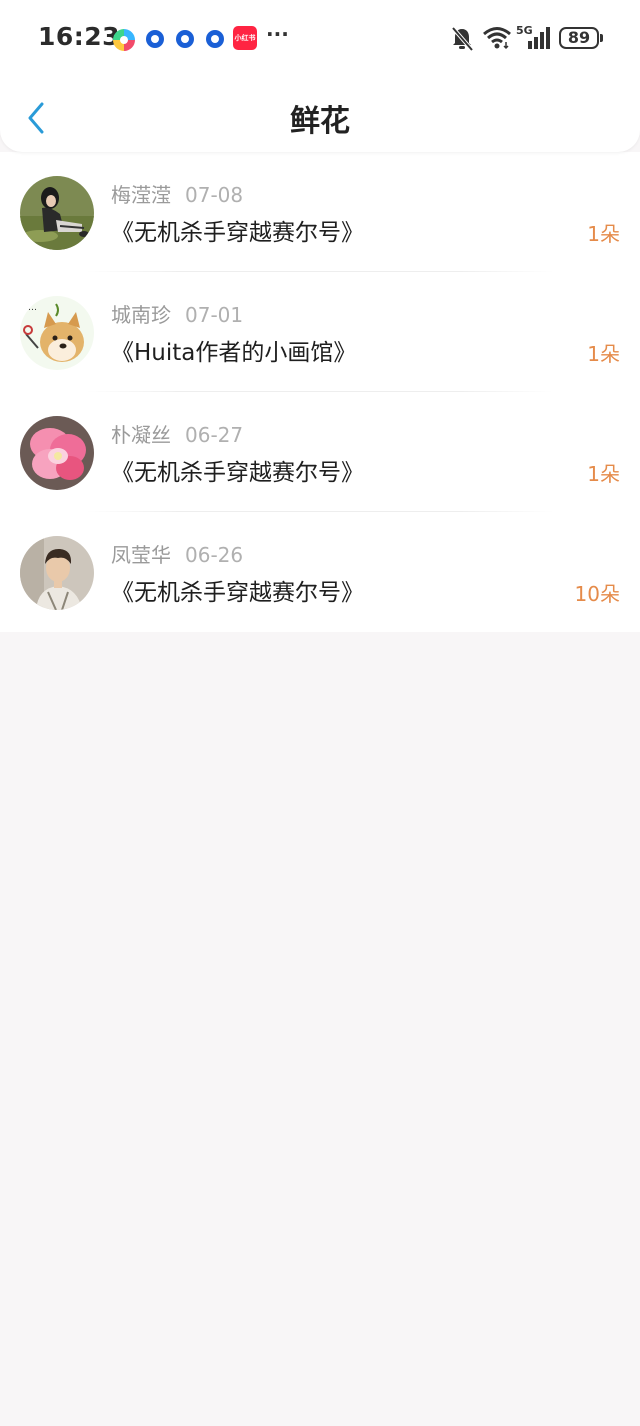 The width and height of the screenshot is (640, 1426). Describe the element at coordinates (320, 572) in the screenshot. I see `list-item: 凤莹华 06-26 《无机杀手穿越赛尔号》 10朵` at that location.